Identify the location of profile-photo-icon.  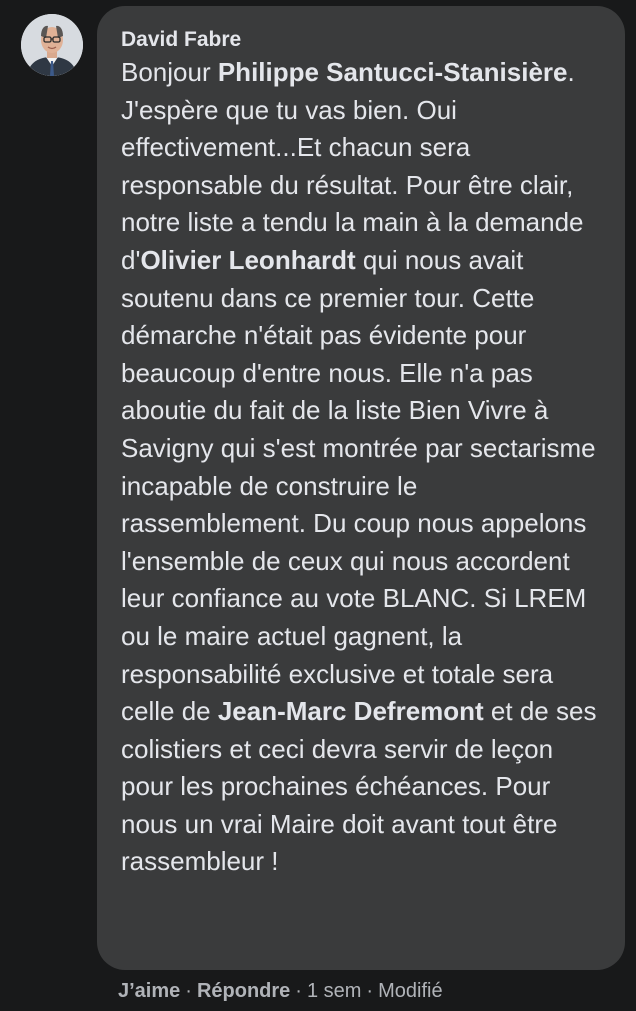
(52, 45).